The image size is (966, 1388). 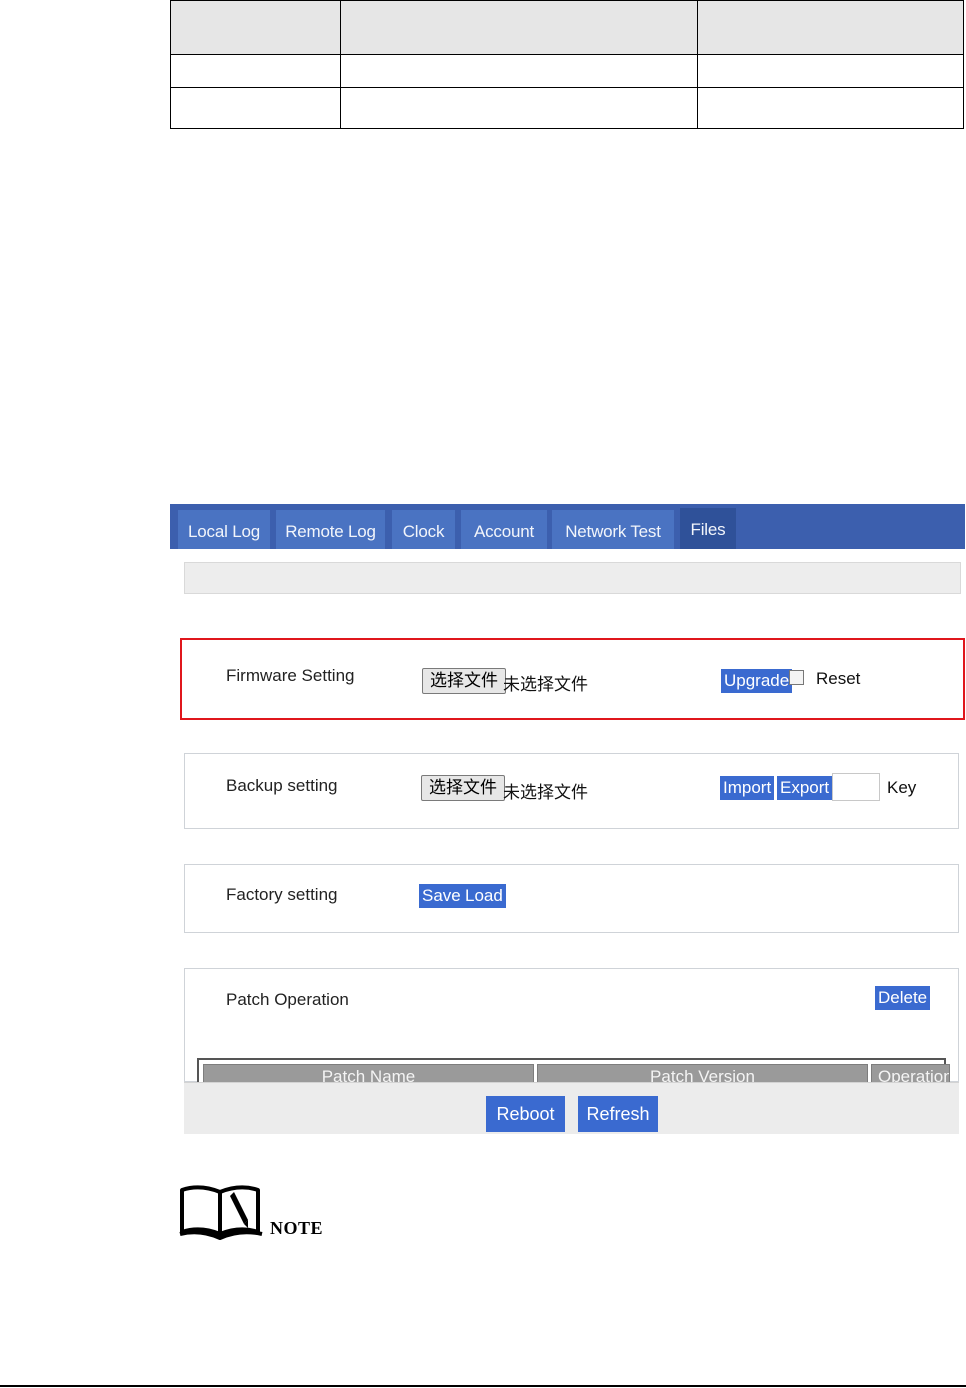 What do you see at coordinates (757, 681) in the screenshot?
I see `upgrade-button: Upgrade` at bounding box center [757, 681].